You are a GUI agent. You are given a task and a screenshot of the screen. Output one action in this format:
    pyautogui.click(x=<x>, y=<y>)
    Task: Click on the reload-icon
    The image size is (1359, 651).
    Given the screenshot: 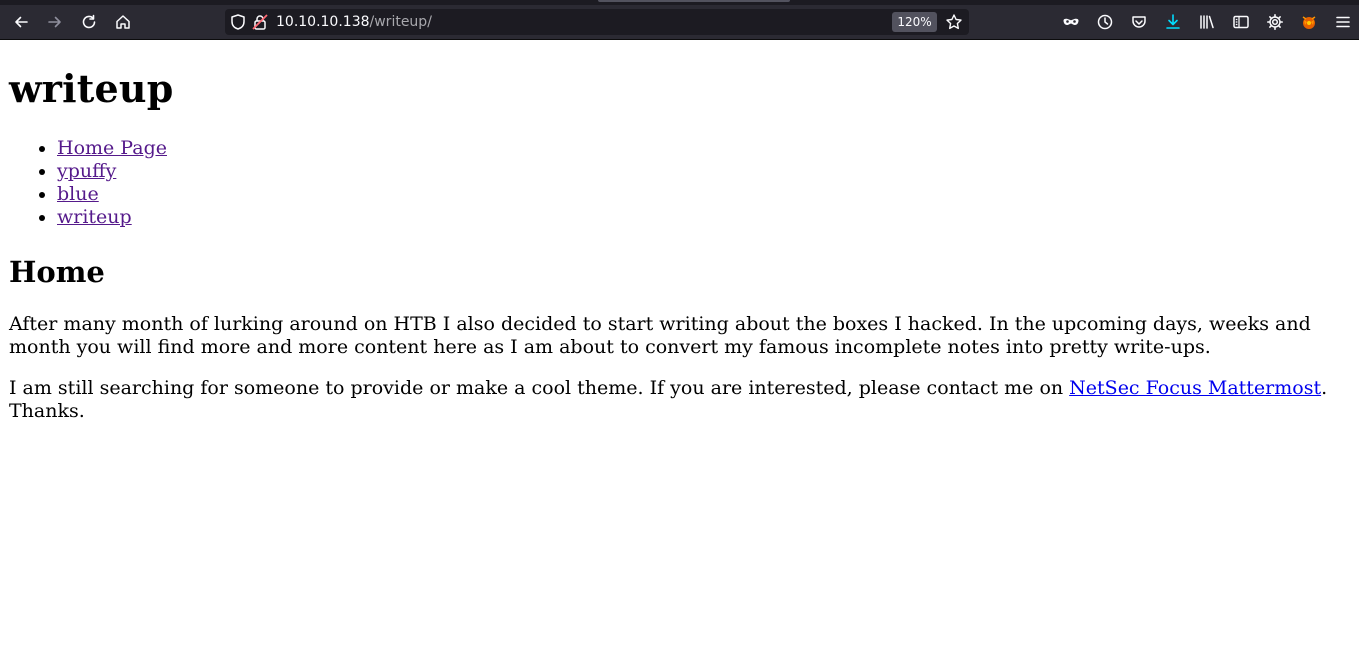 What is the action you would take?
    pyautogui.click(x=89, y=21)
    